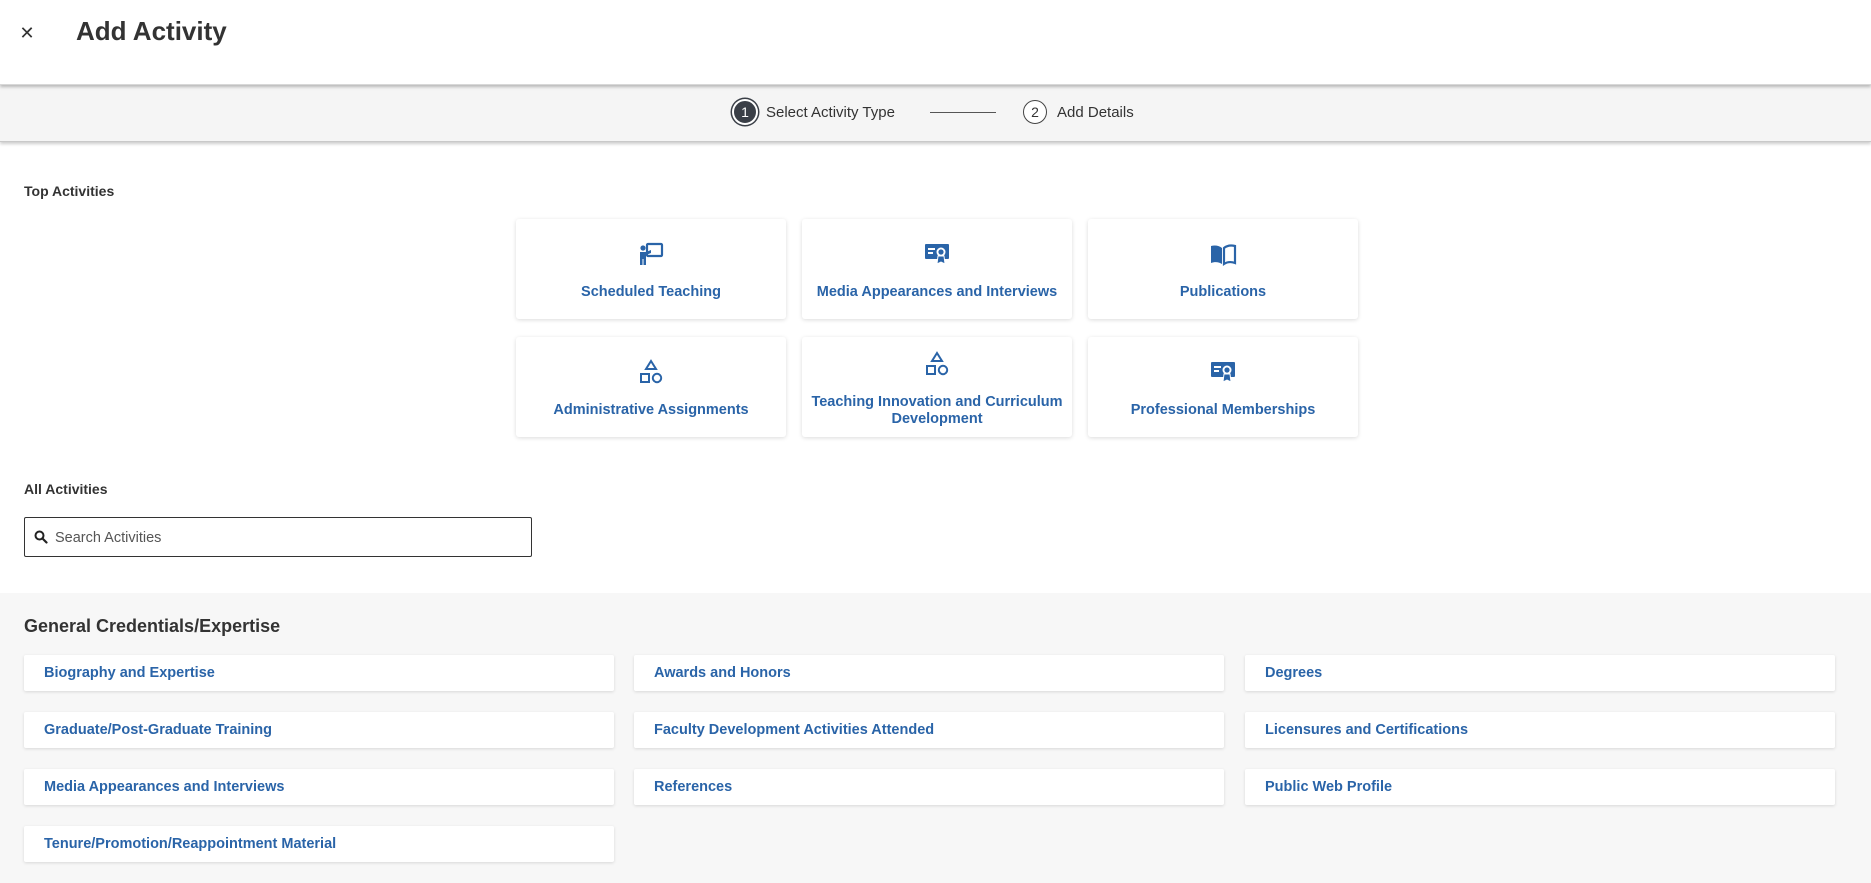  Describe the element at coordinates (1223, 254) in the screenshot. I see `open-book-icon` at that location.